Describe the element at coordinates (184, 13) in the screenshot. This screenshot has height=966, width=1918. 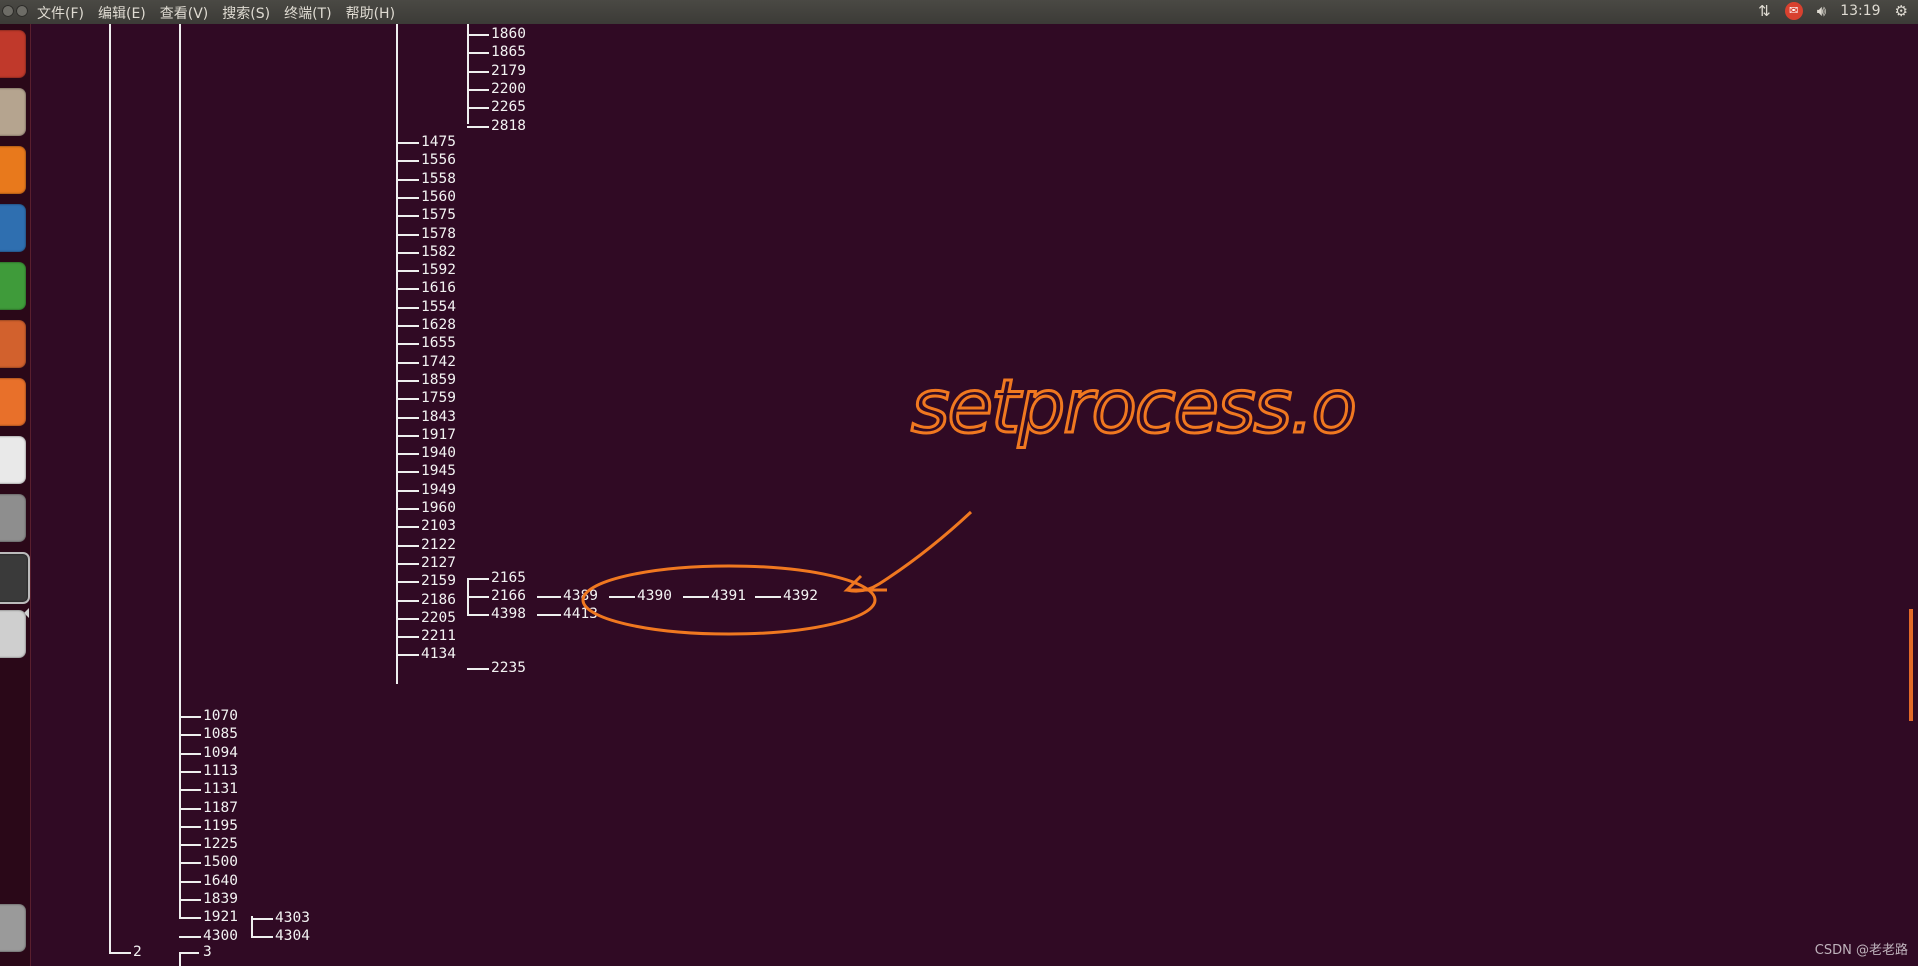
I see `menu-view: 查看(V)` at that location.